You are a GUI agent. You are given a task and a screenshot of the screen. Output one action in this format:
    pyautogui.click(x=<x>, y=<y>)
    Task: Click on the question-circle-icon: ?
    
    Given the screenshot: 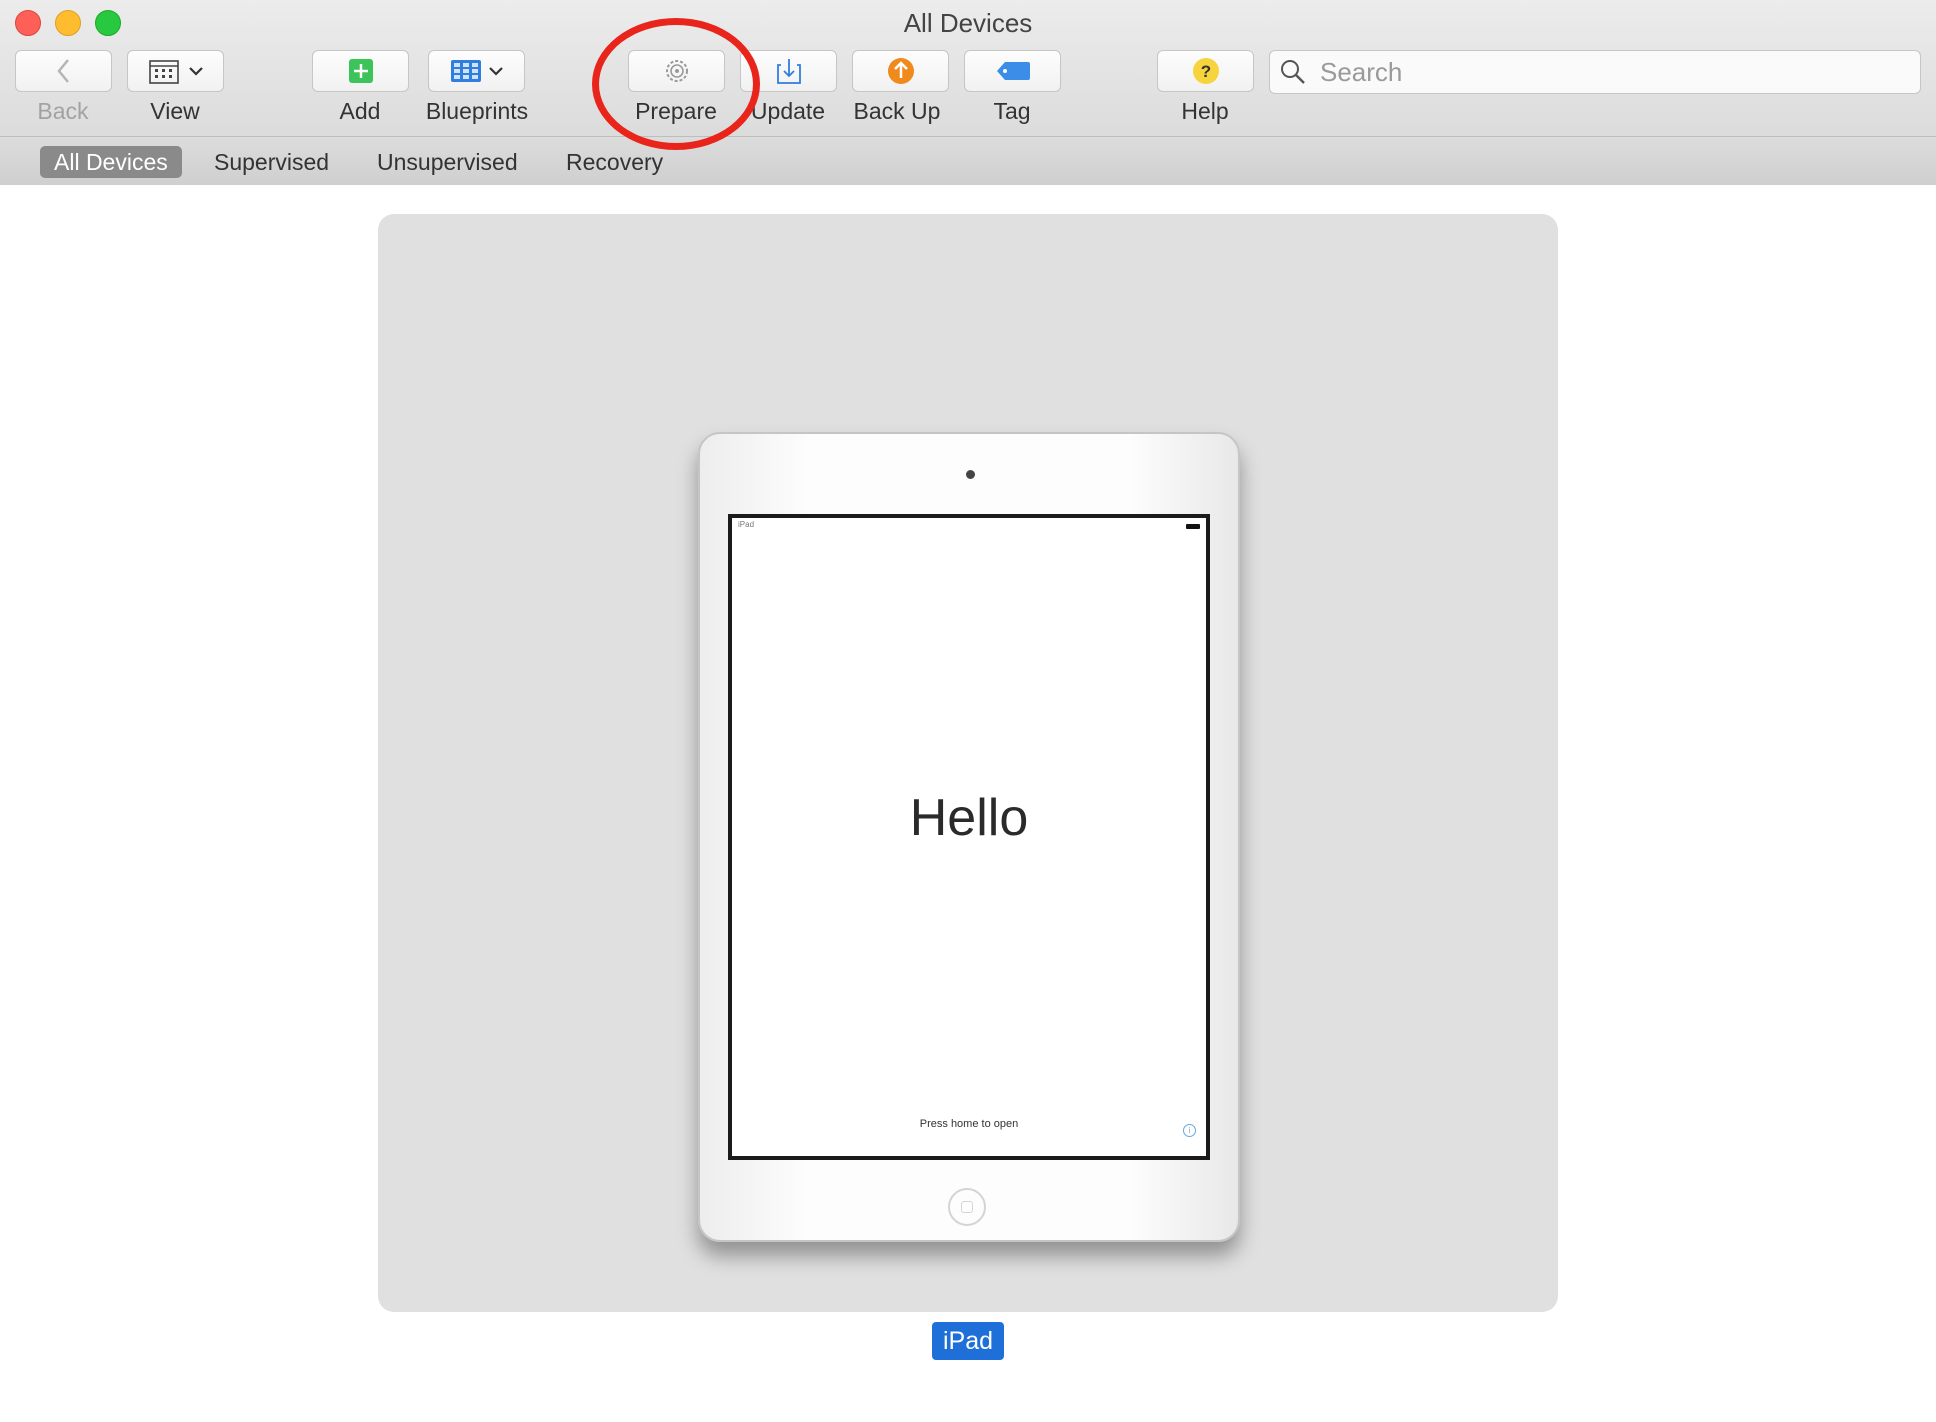 What is the action you would take?
    pyautogui.click(x=1205, y=71)
    